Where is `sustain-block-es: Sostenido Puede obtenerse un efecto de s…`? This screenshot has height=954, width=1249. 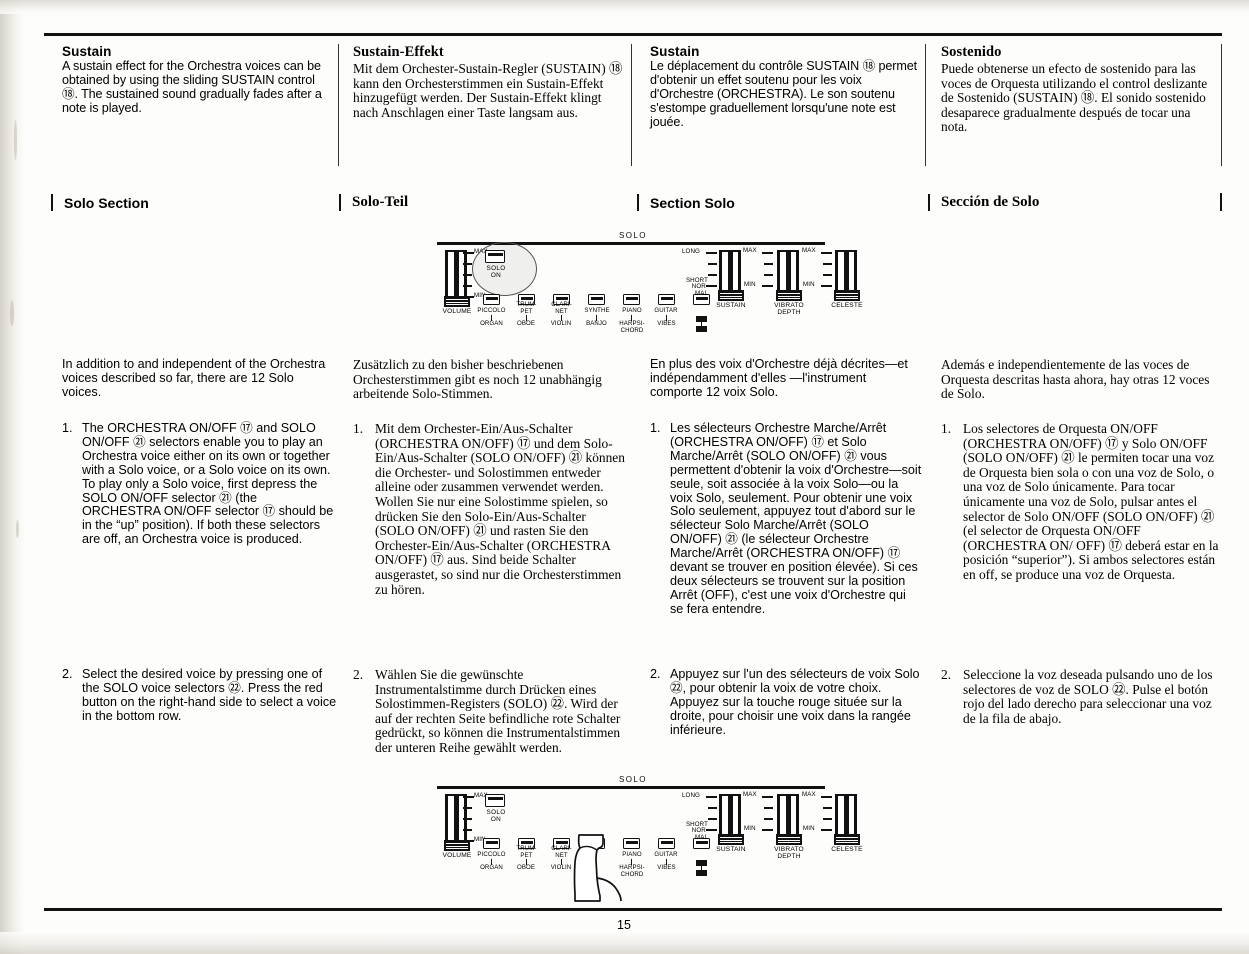 sustain-block-es: Sostenido Puede obtenerse un efecto de s… is located at coordinates (1077, 89).